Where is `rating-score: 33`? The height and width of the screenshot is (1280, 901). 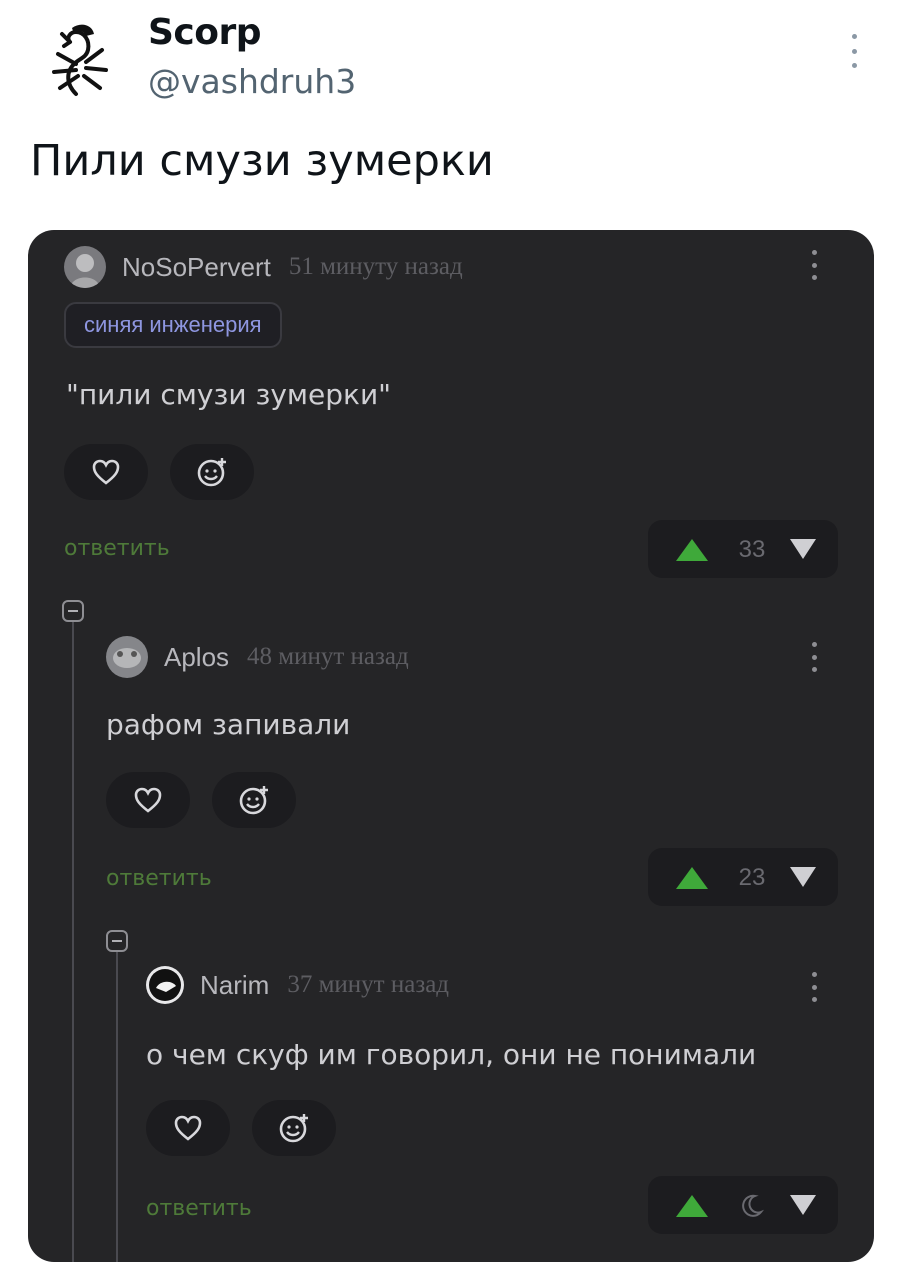 rating-score: 33 is located at coordinates (752, 549).